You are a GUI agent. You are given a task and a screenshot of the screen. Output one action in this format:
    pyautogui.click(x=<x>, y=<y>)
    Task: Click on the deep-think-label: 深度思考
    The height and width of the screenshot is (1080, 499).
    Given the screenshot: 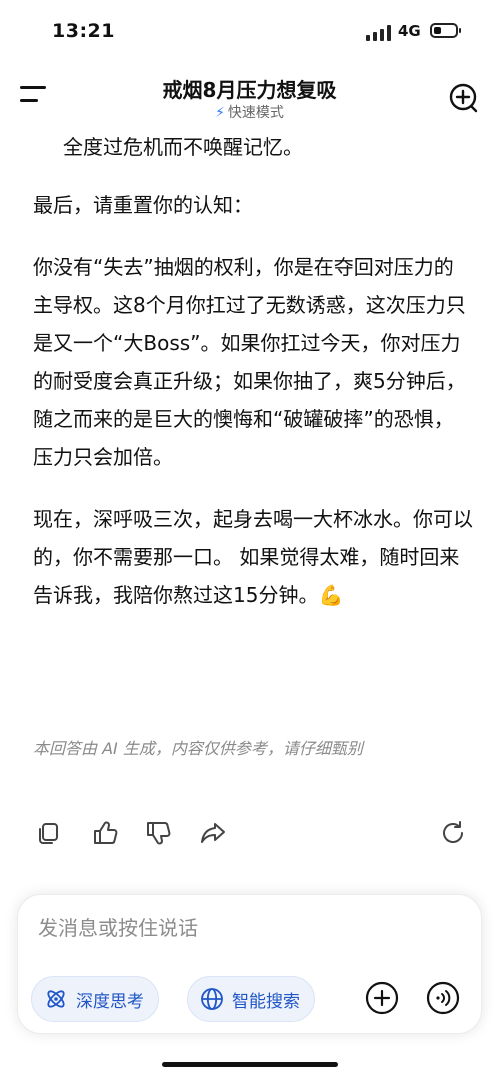 What is the action you would take?
    pyautogui.click(x=110, y=1001)
    